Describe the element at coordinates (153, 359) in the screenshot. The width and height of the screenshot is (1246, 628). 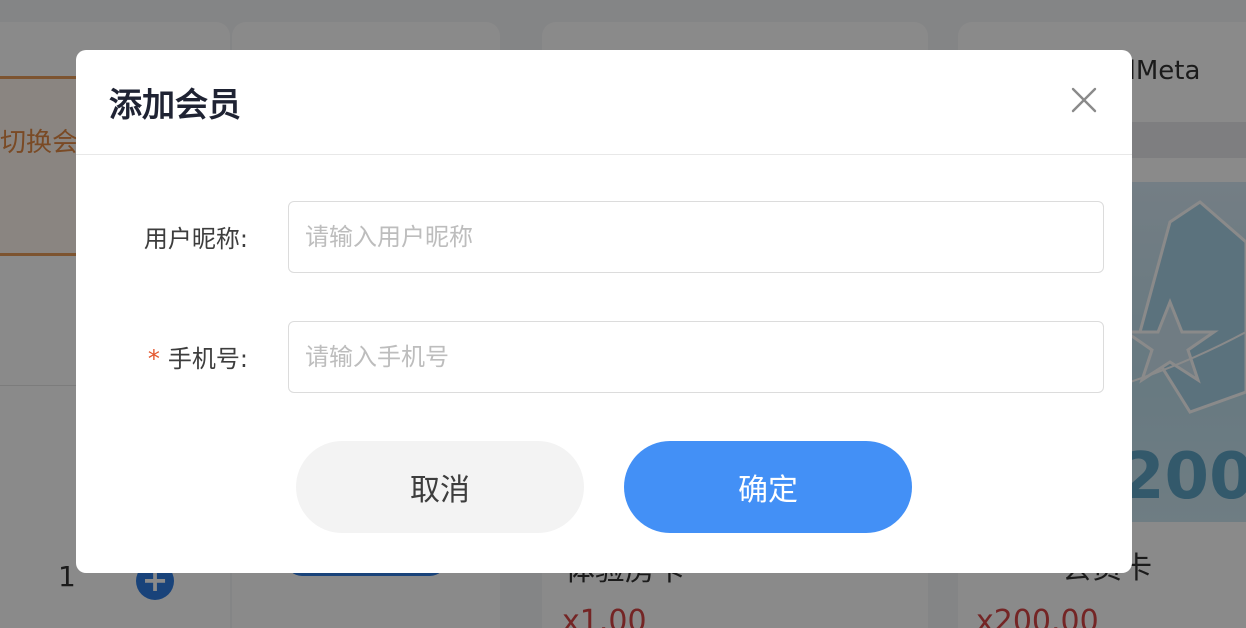
I see `required-asterisk: *` at that location.